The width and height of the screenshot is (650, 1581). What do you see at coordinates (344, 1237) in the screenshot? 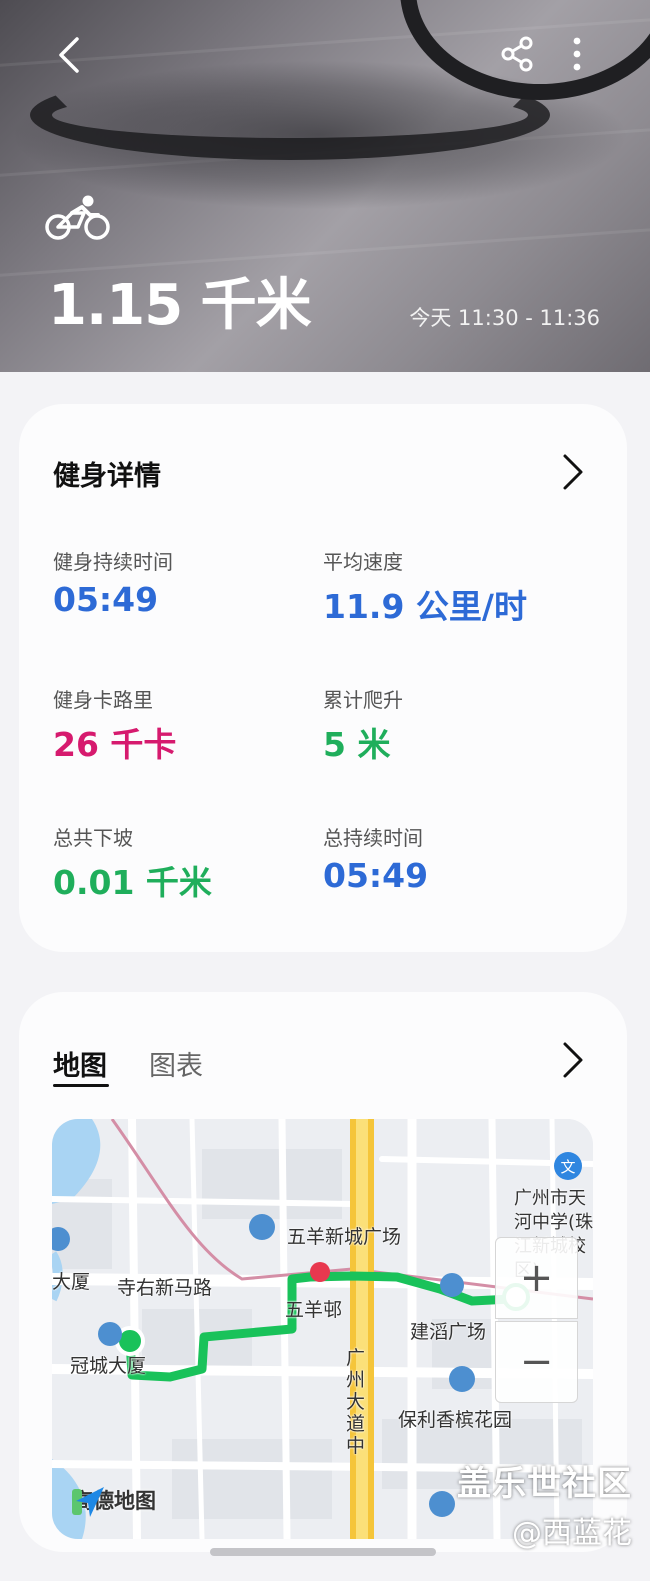
I see `map-label: 五羊新城广场` at bounding box center [344, 1237].